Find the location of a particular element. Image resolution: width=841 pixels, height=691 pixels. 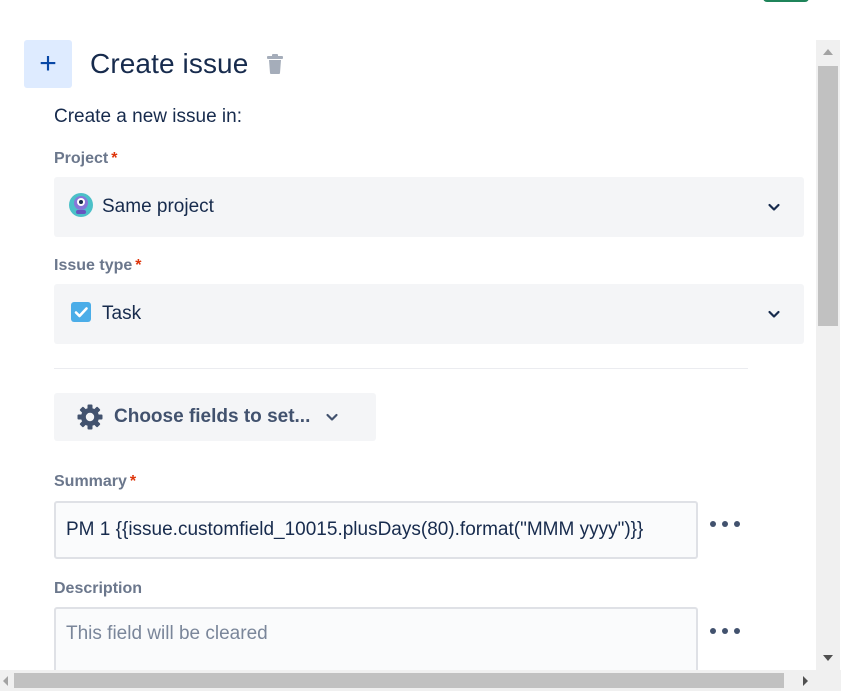

project-value: Same project is located at coordinates (158, 206).